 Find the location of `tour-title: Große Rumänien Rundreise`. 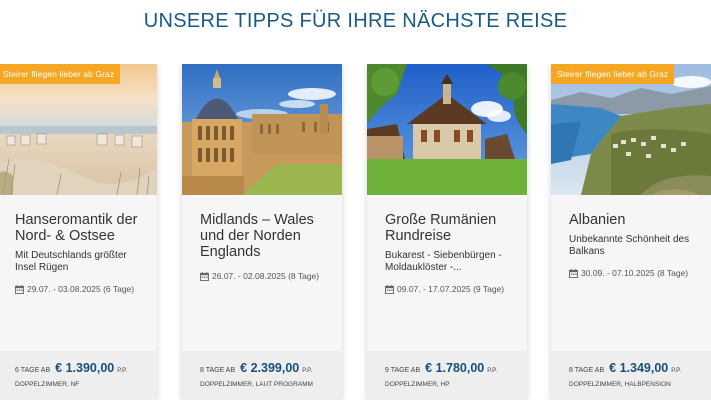

tour-title: Große Rumänien Rundreise is located at coordinates (451, 228).